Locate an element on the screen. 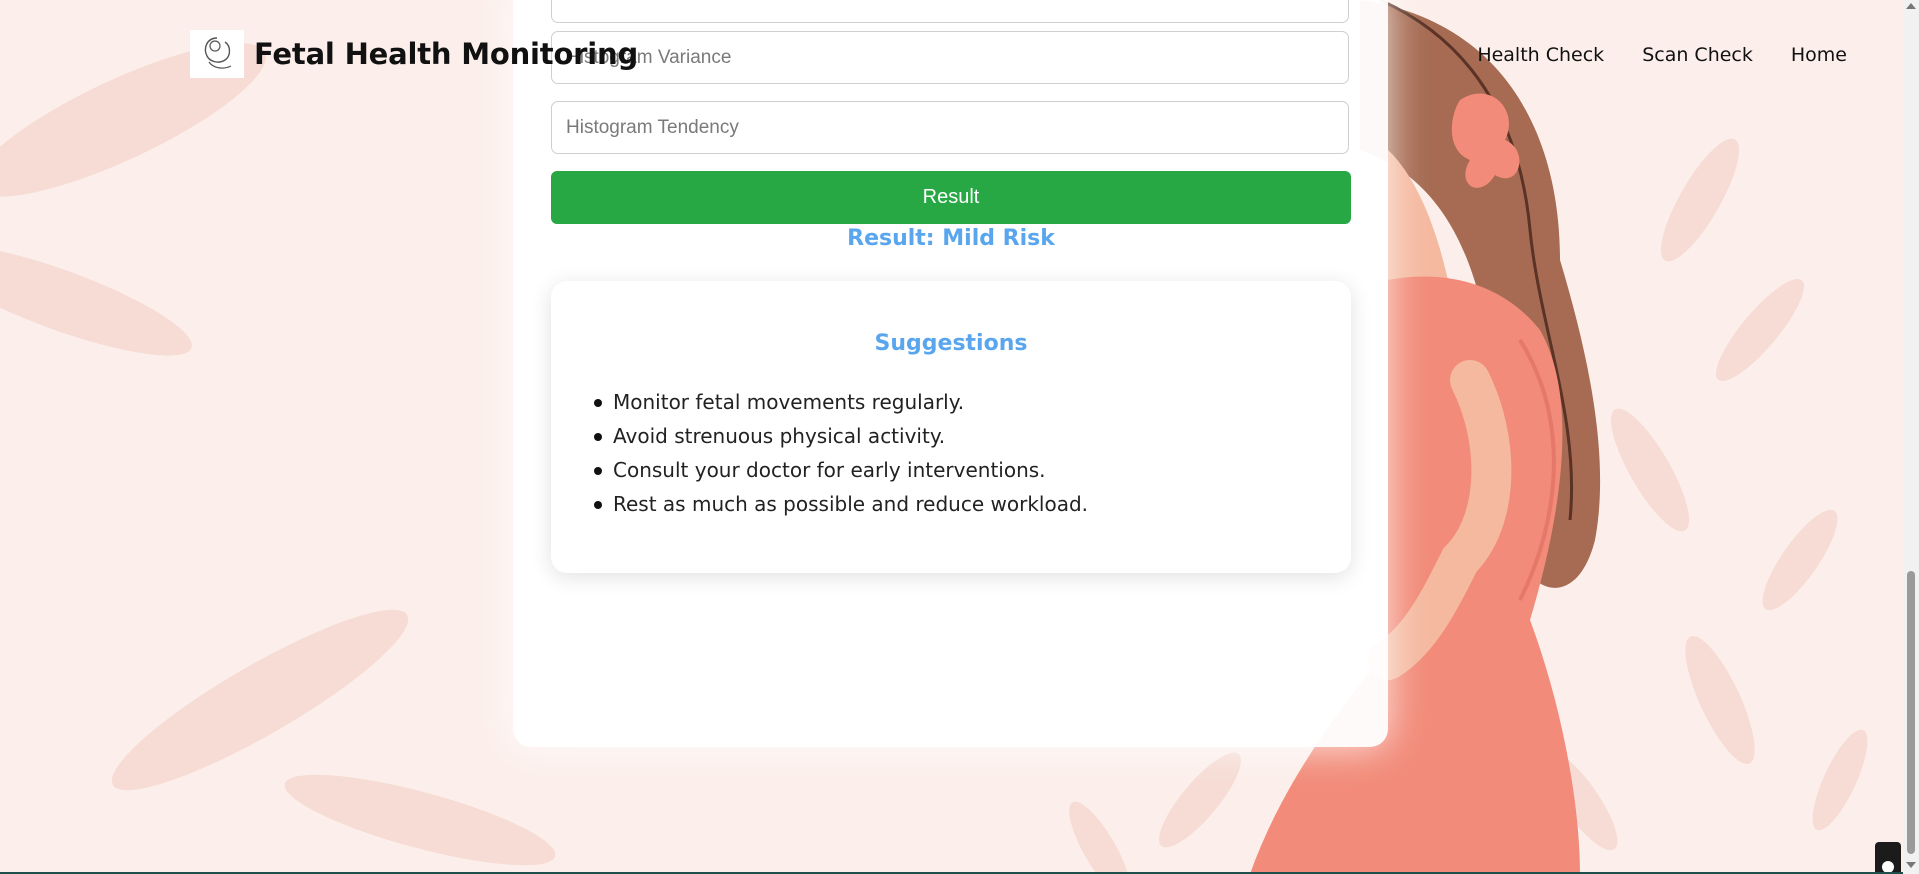 The width and height of the screenshot is (1919, 874). nav-scan-check: Scan Check is located at coordinates (1697, 55).